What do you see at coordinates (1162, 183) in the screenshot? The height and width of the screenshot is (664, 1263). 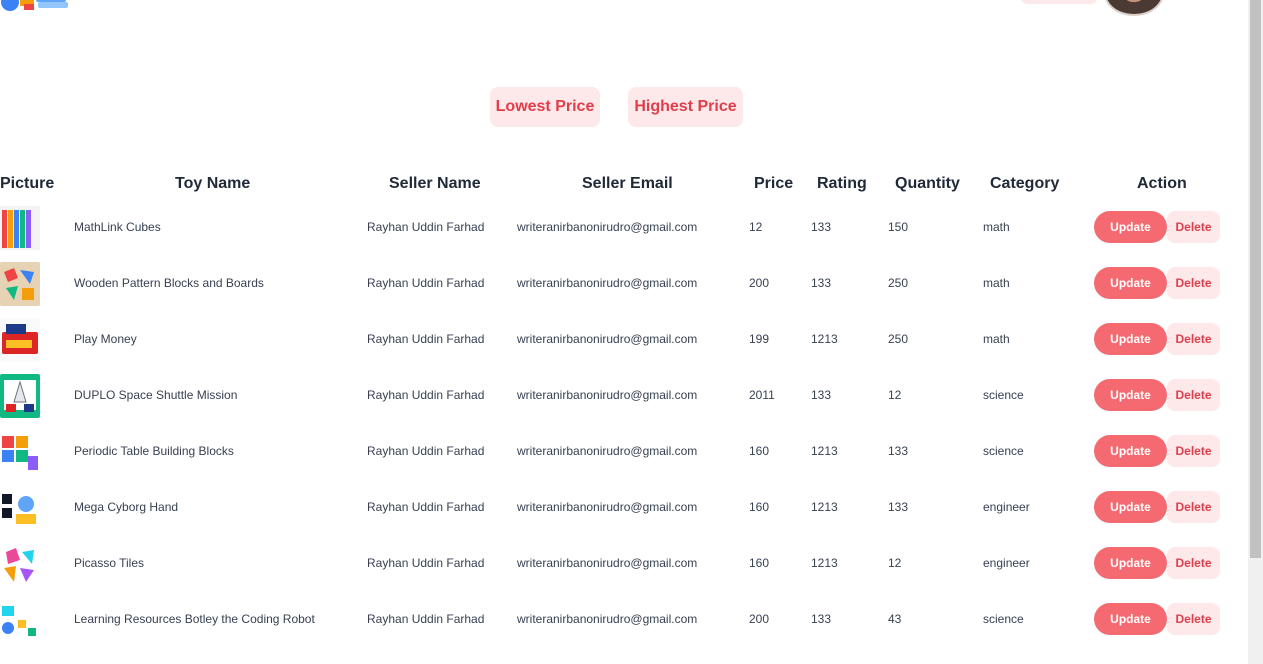 I see `header-action: Action` at bounding box center [1162, 183].